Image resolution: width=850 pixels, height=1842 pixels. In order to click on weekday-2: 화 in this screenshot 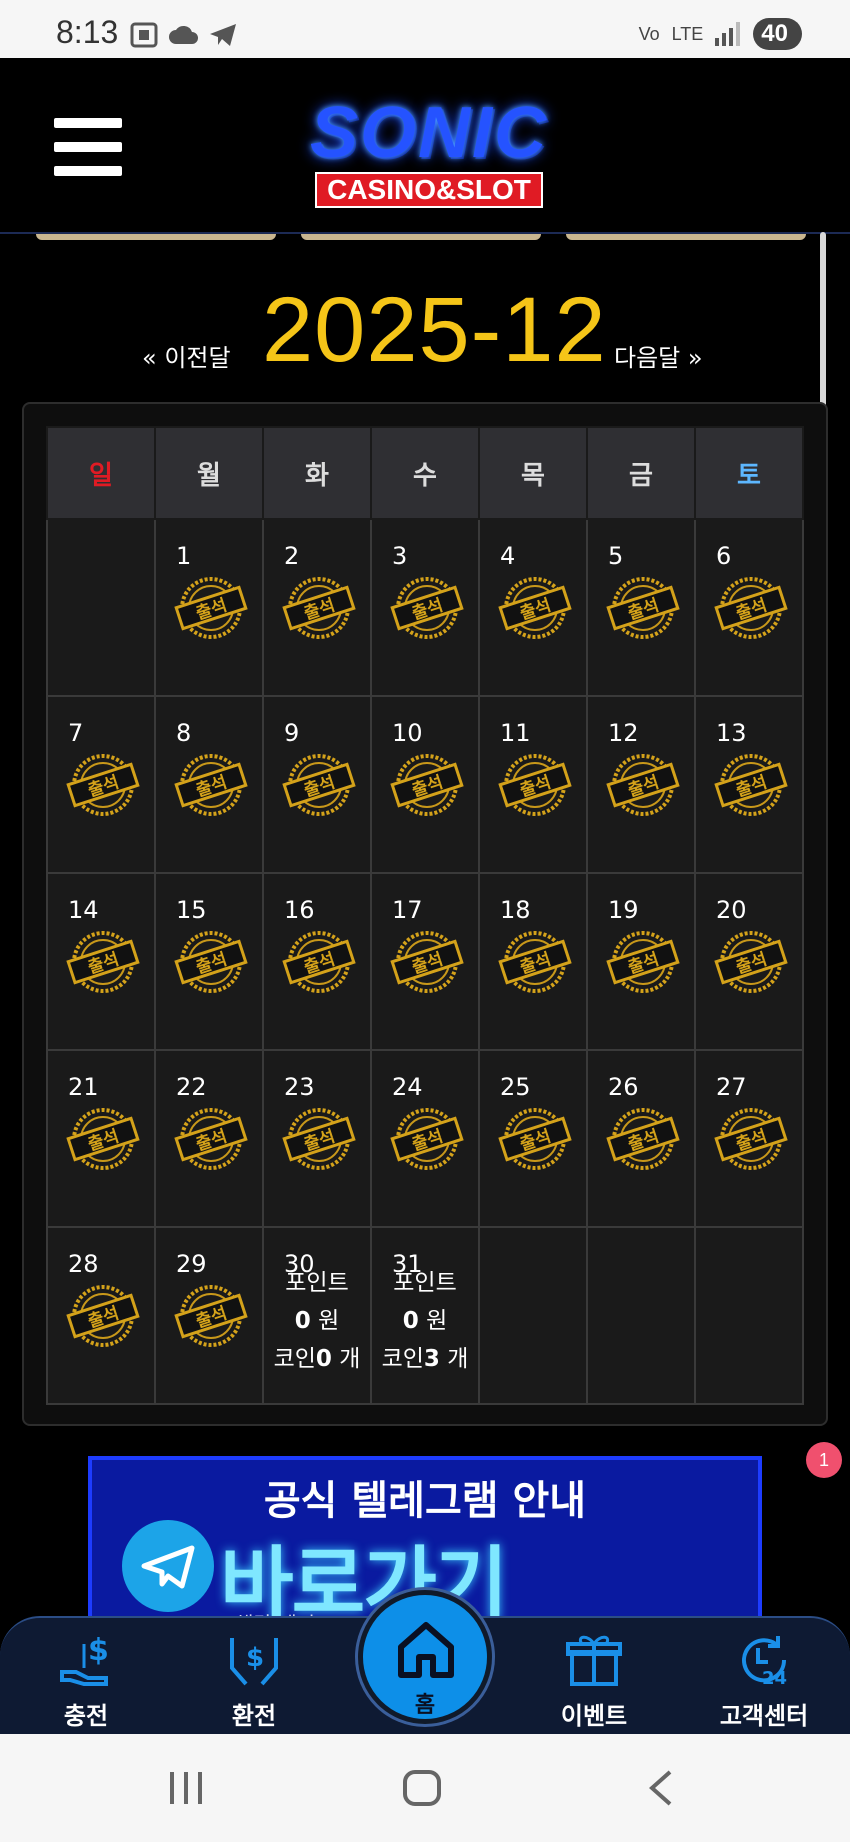, I will do `click(317, 473)`.